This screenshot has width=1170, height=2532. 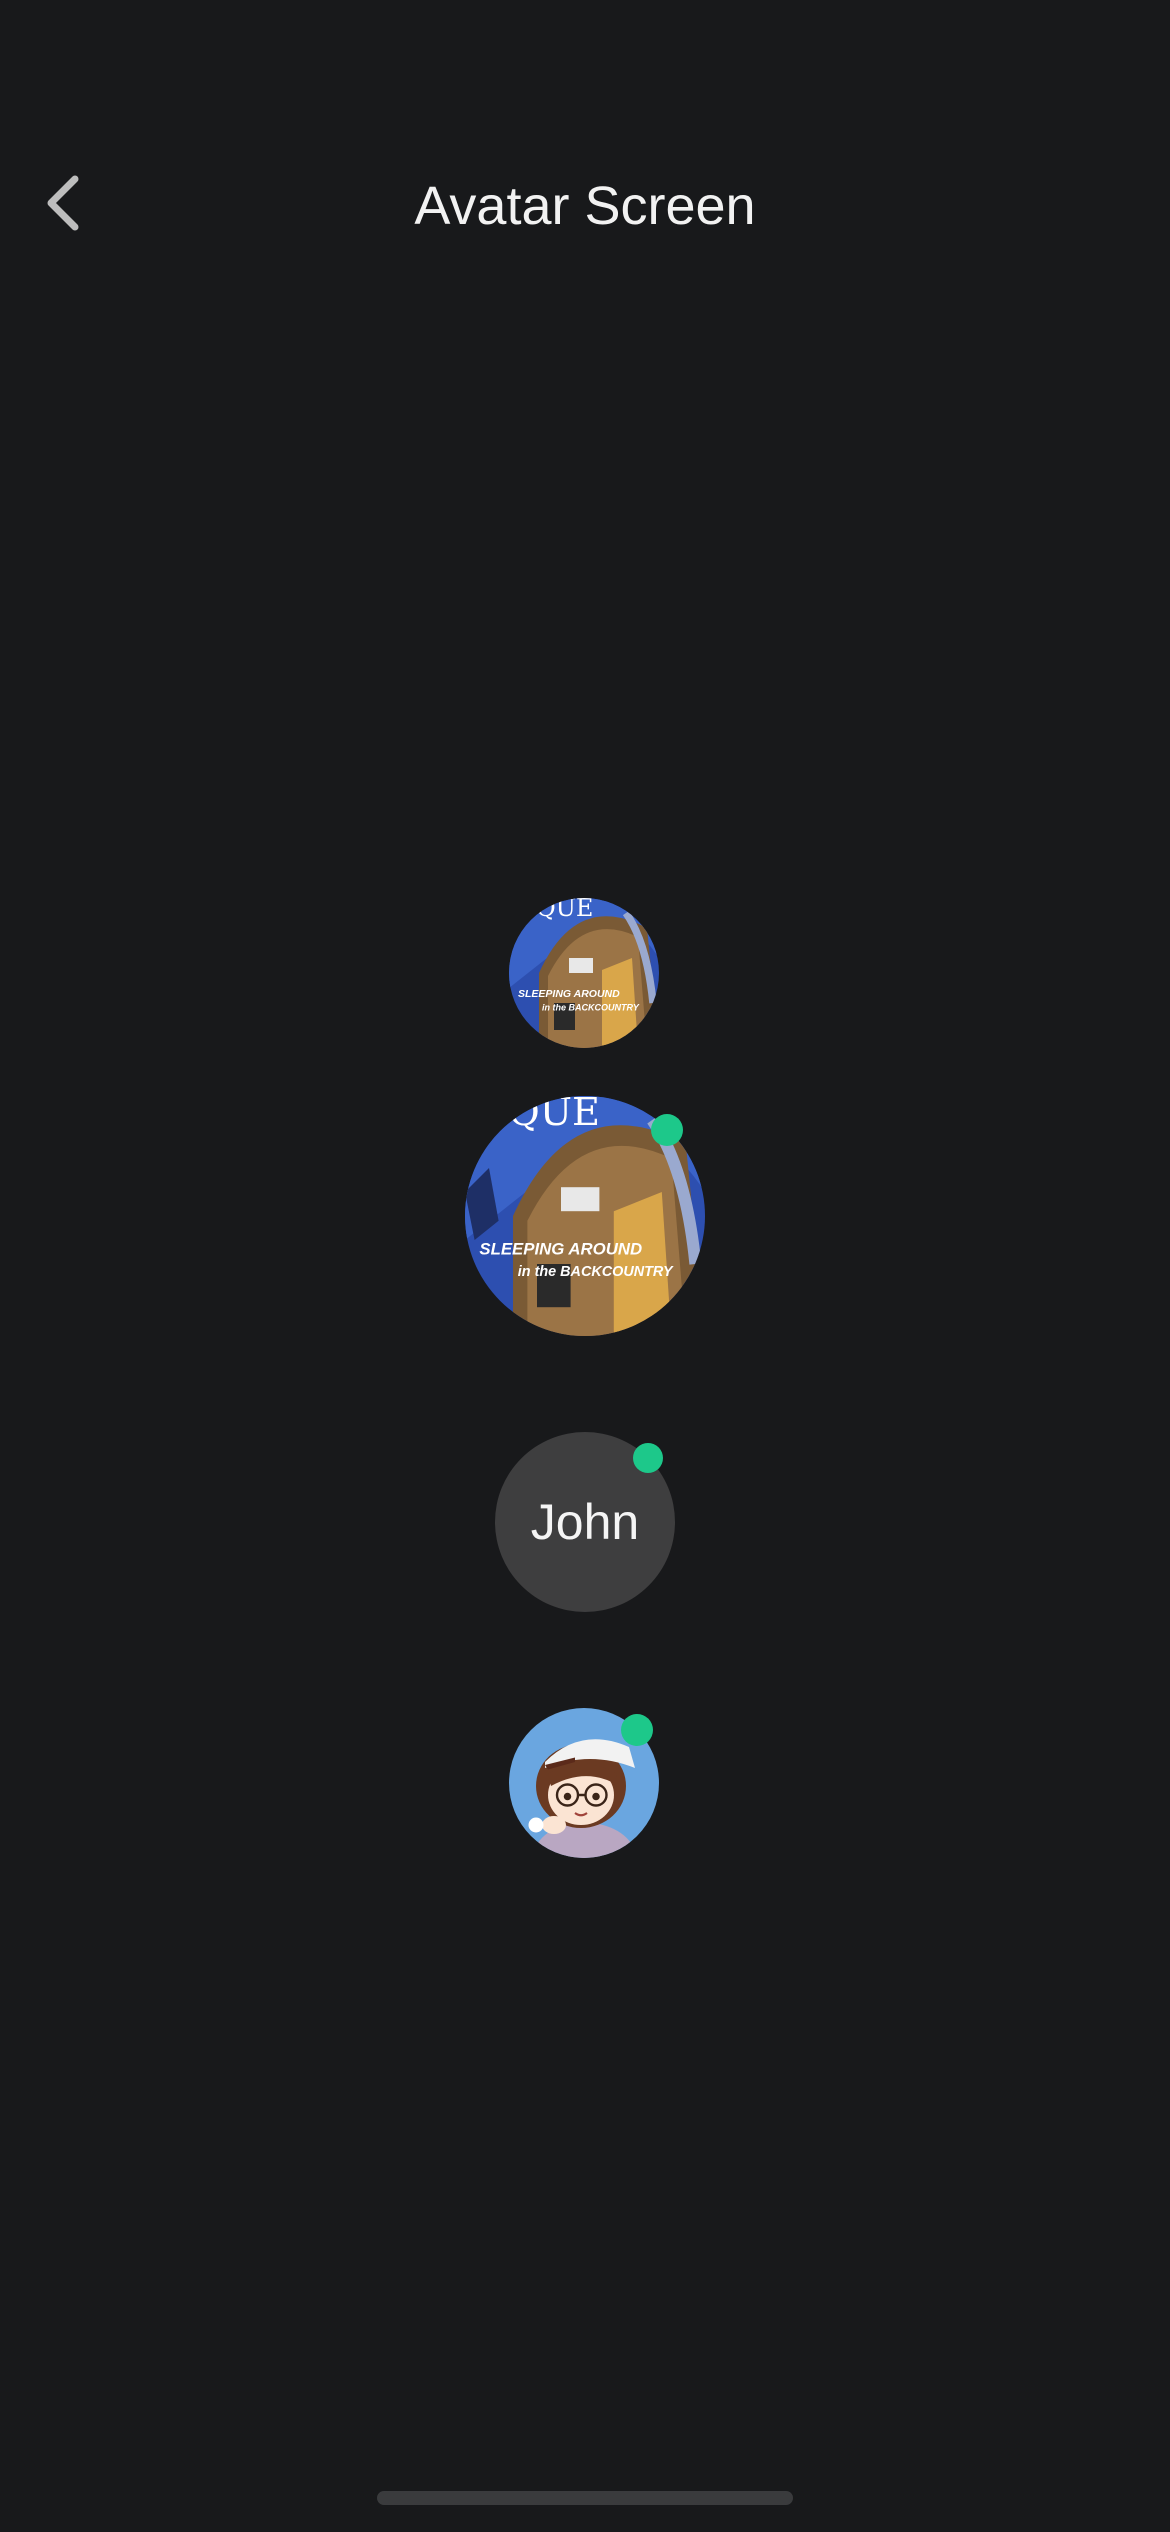 I want to click on nav-bar: Avatar Screen, so click(x=585, y=206).